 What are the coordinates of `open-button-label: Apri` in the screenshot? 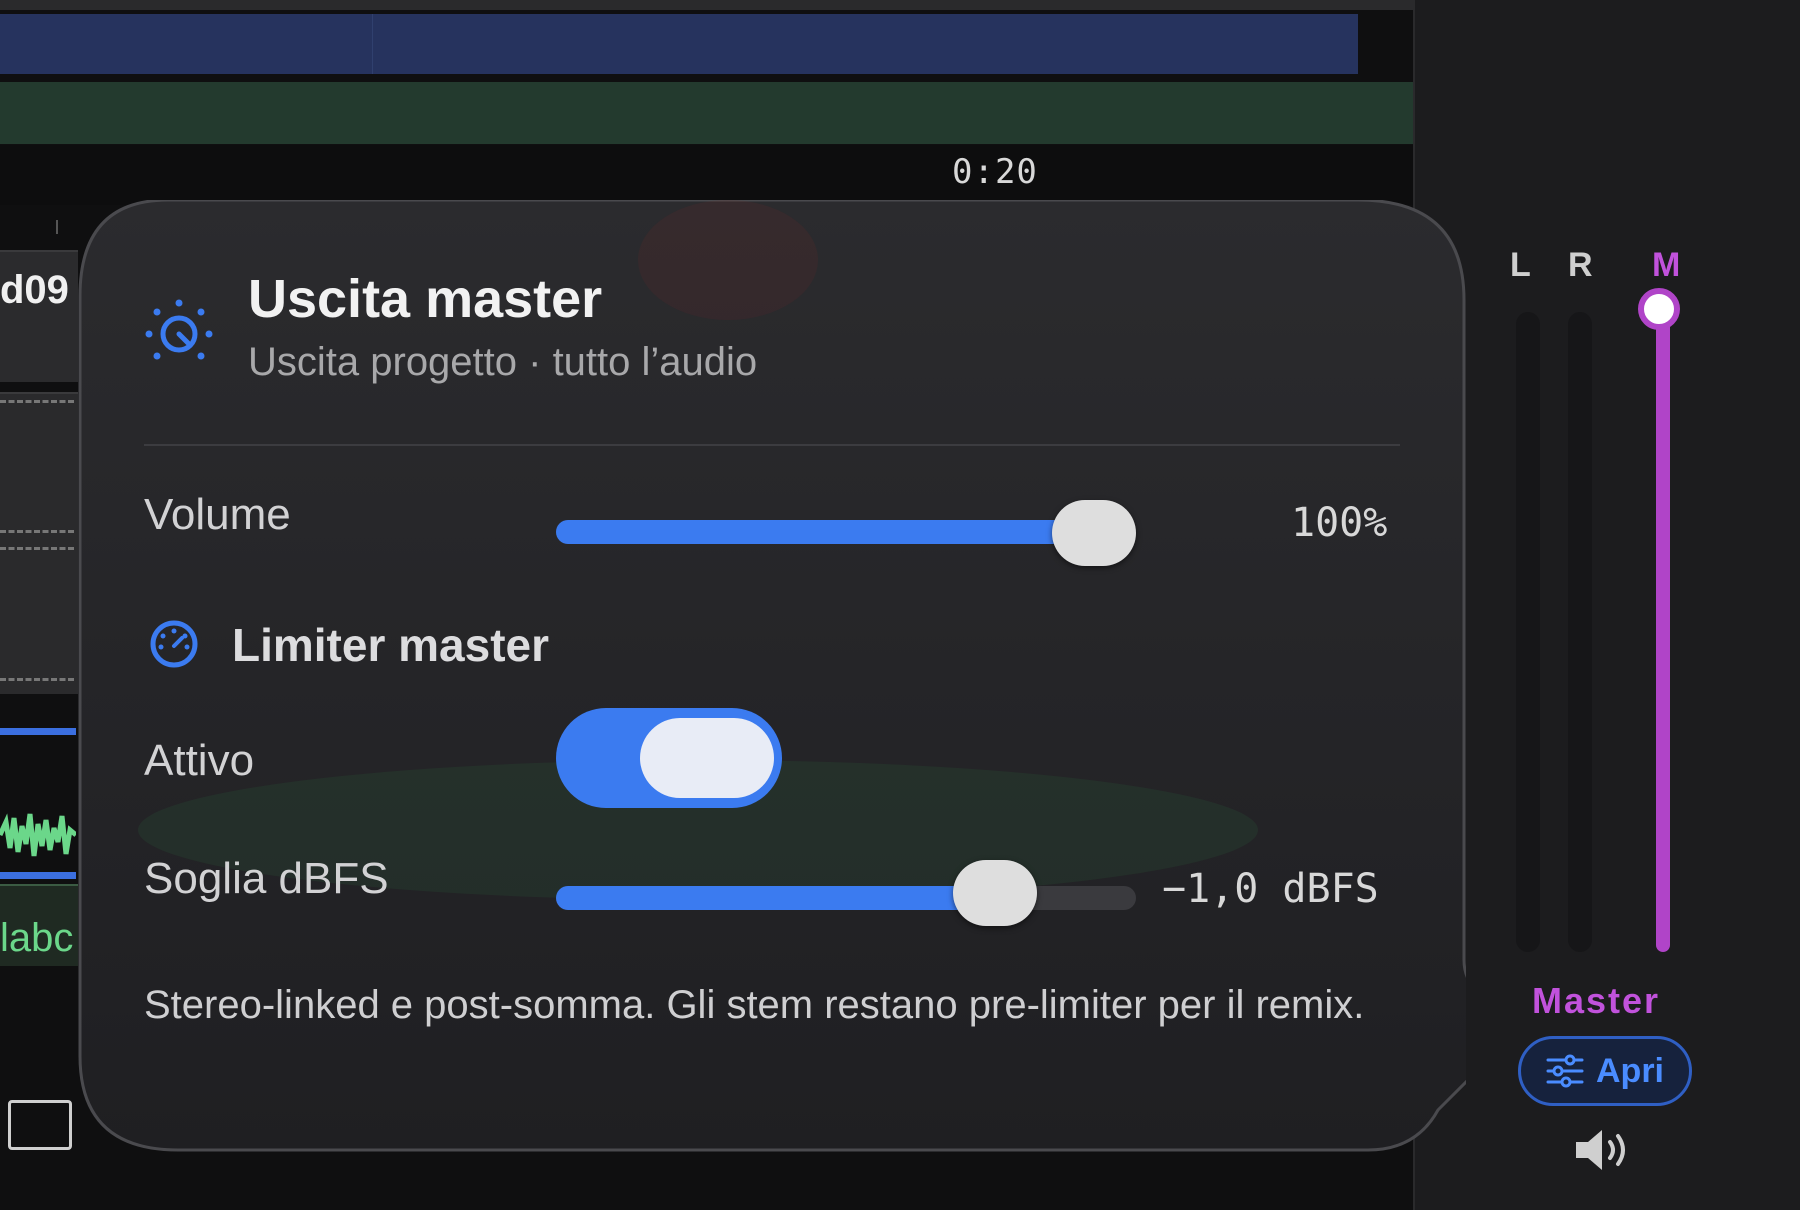 It's located at (1630, 1070).